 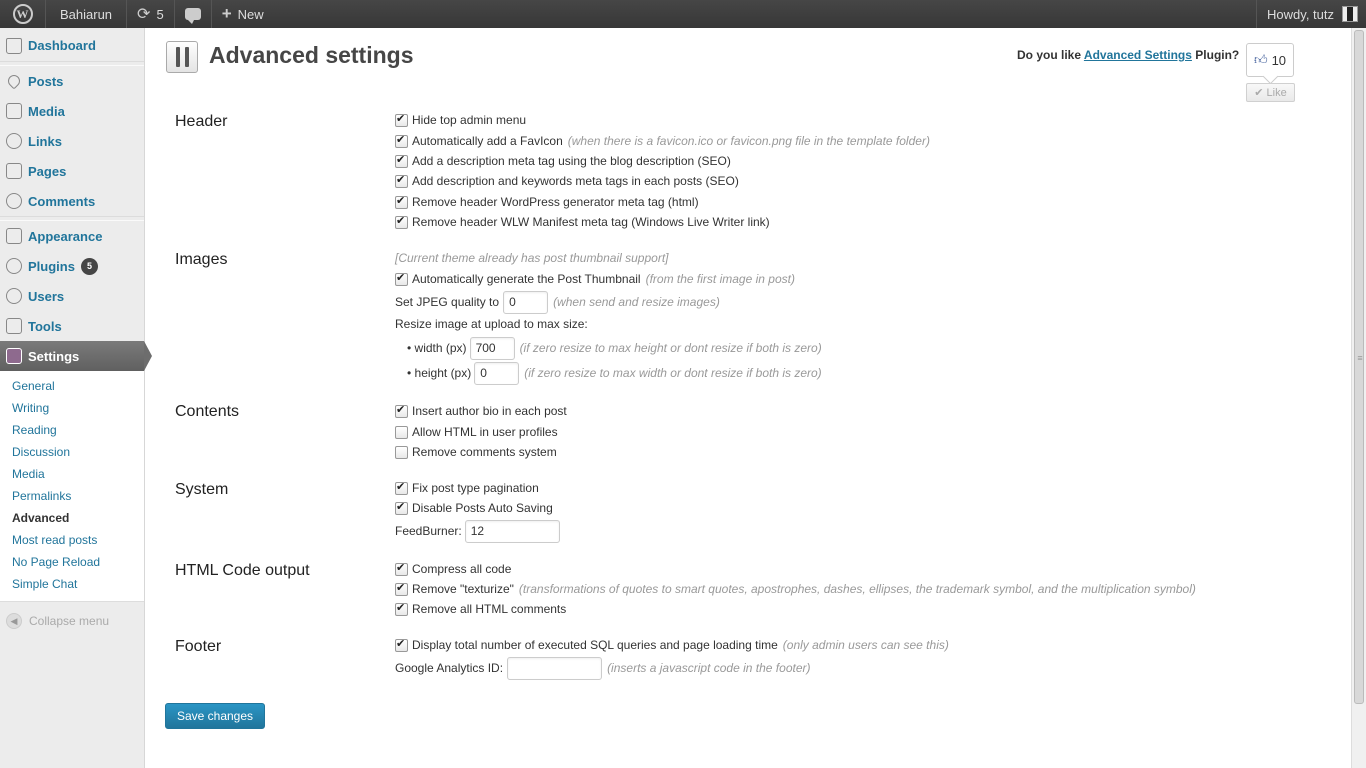 What do you see at coordinates (14, 621) in the screenshot?
I see `collapse-arrow-icon: ◀` at bounding box center [14, 621].